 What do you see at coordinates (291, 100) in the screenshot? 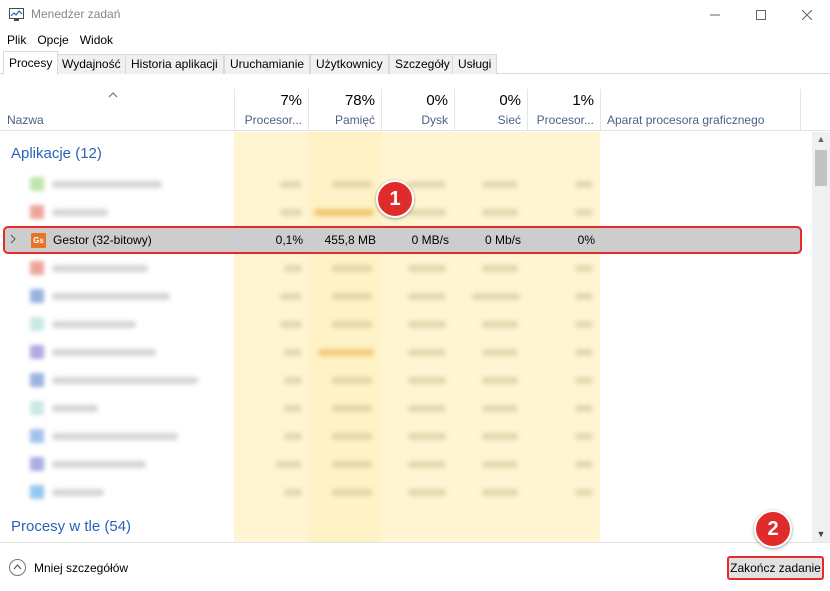
I see `cpu-total: 7%` at bounding box center [291, 100].